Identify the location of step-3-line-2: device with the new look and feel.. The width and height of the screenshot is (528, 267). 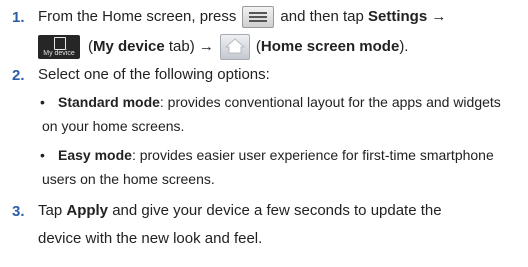
(150, 238).